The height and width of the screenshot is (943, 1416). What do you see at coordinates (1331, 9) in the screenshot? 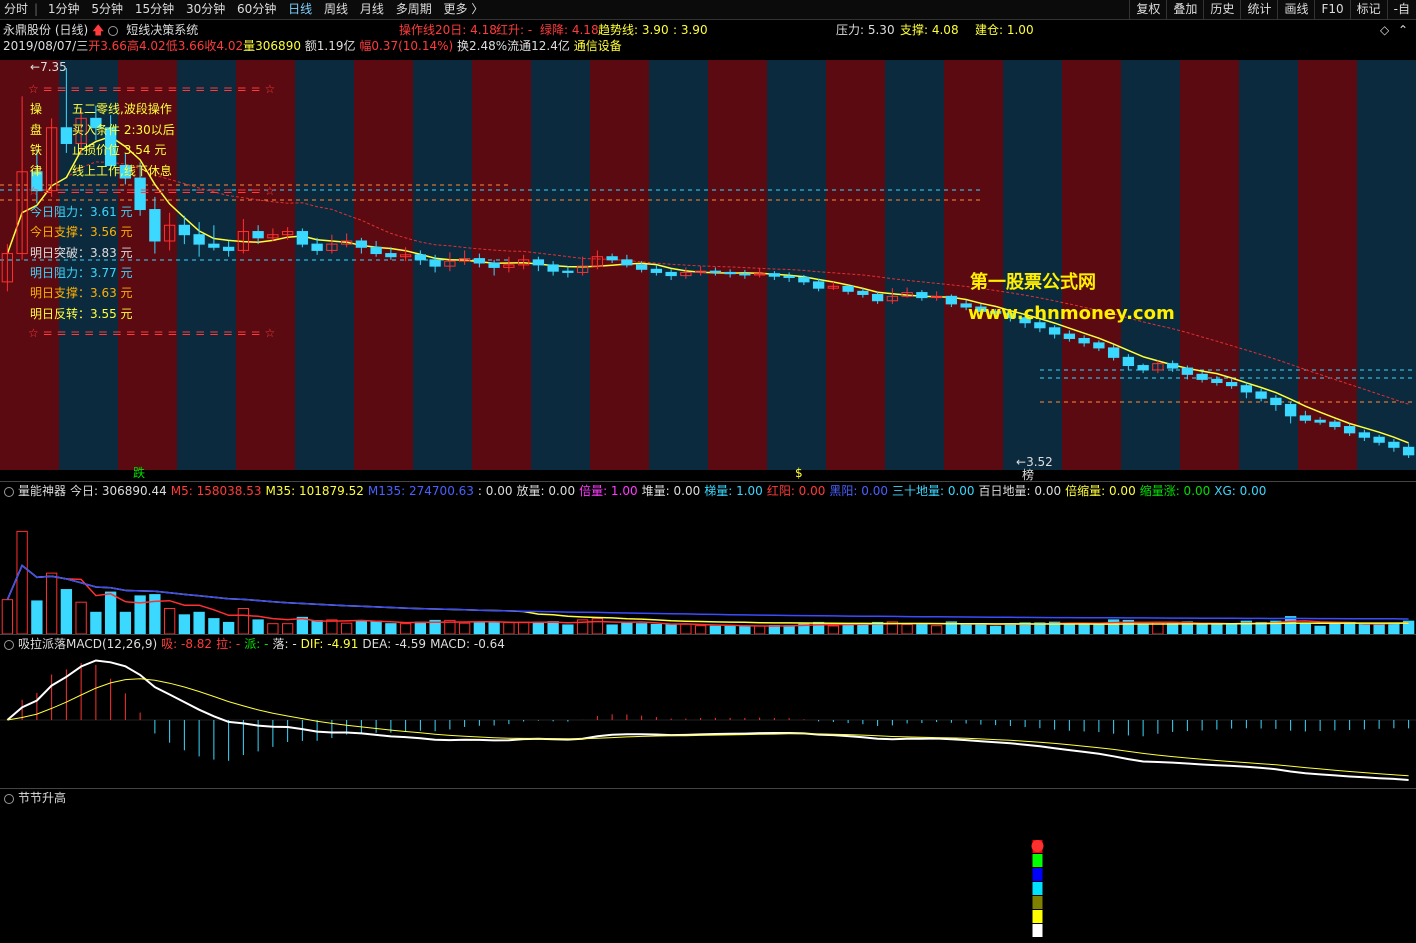
I see `tool-5: F10` at bounding box center [1331, 9].